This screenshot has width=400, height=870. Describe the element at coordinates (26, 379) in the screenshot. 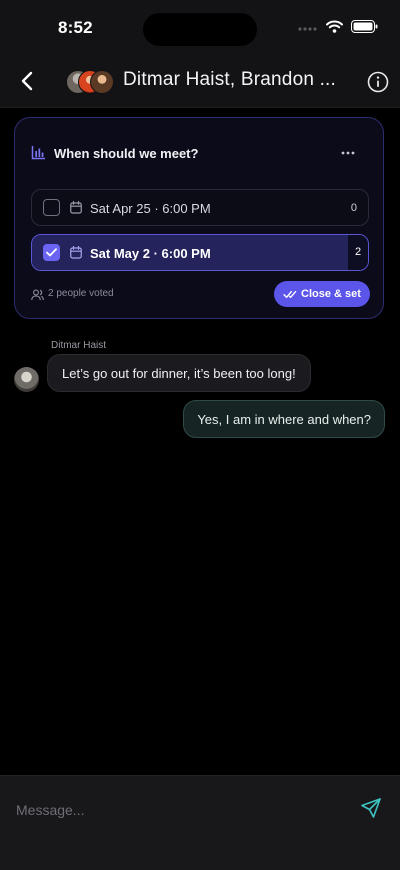

I see `sender-avatar` at that location.